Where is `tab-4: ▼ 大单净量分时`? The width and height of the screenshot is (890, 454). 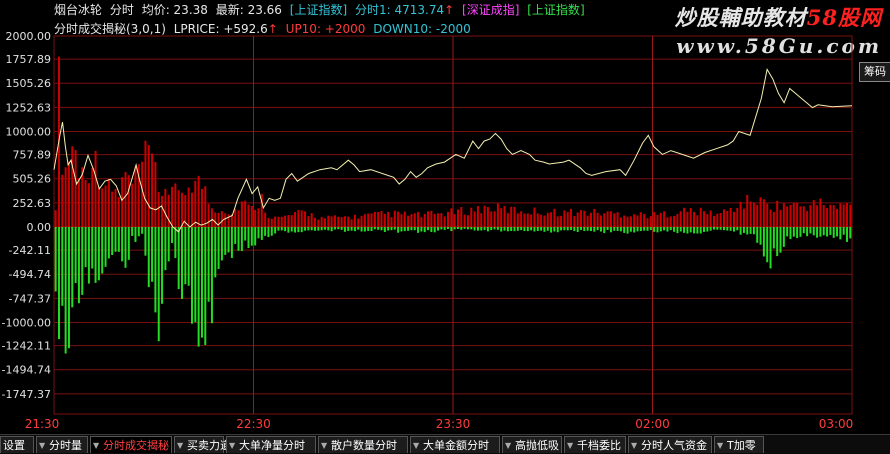 tab-4: ▼ 大单净量分时 is located at coordinates (271, 444).